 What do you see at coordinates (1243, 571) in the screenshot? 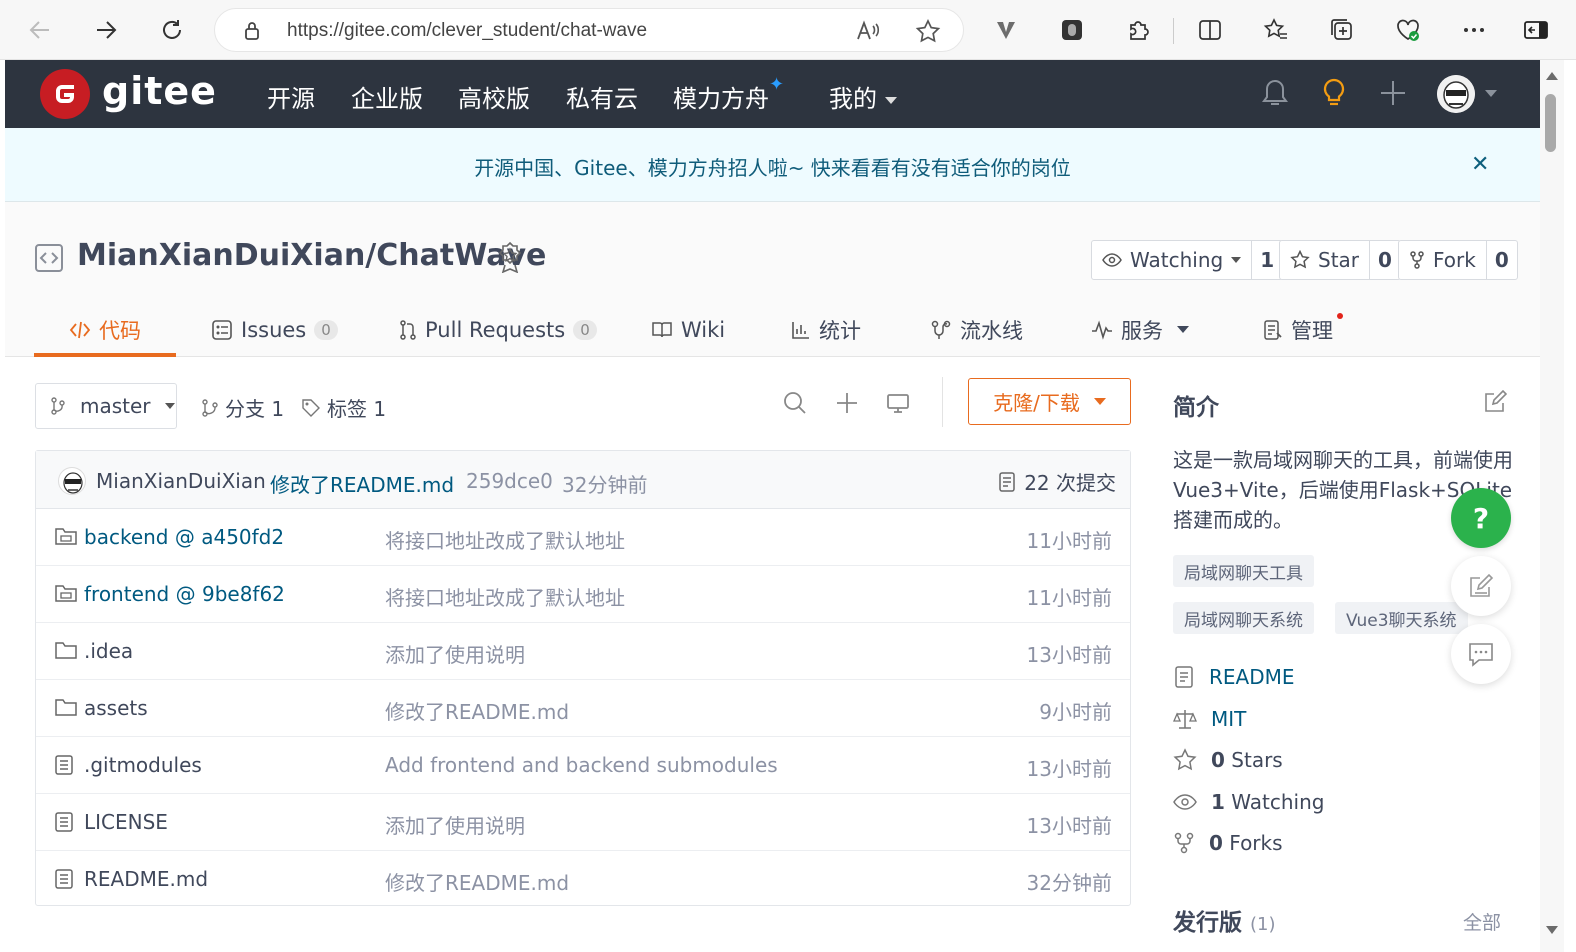
I see `topic-tag: 局域网聊天工具` at bounding box center [1243, 571].